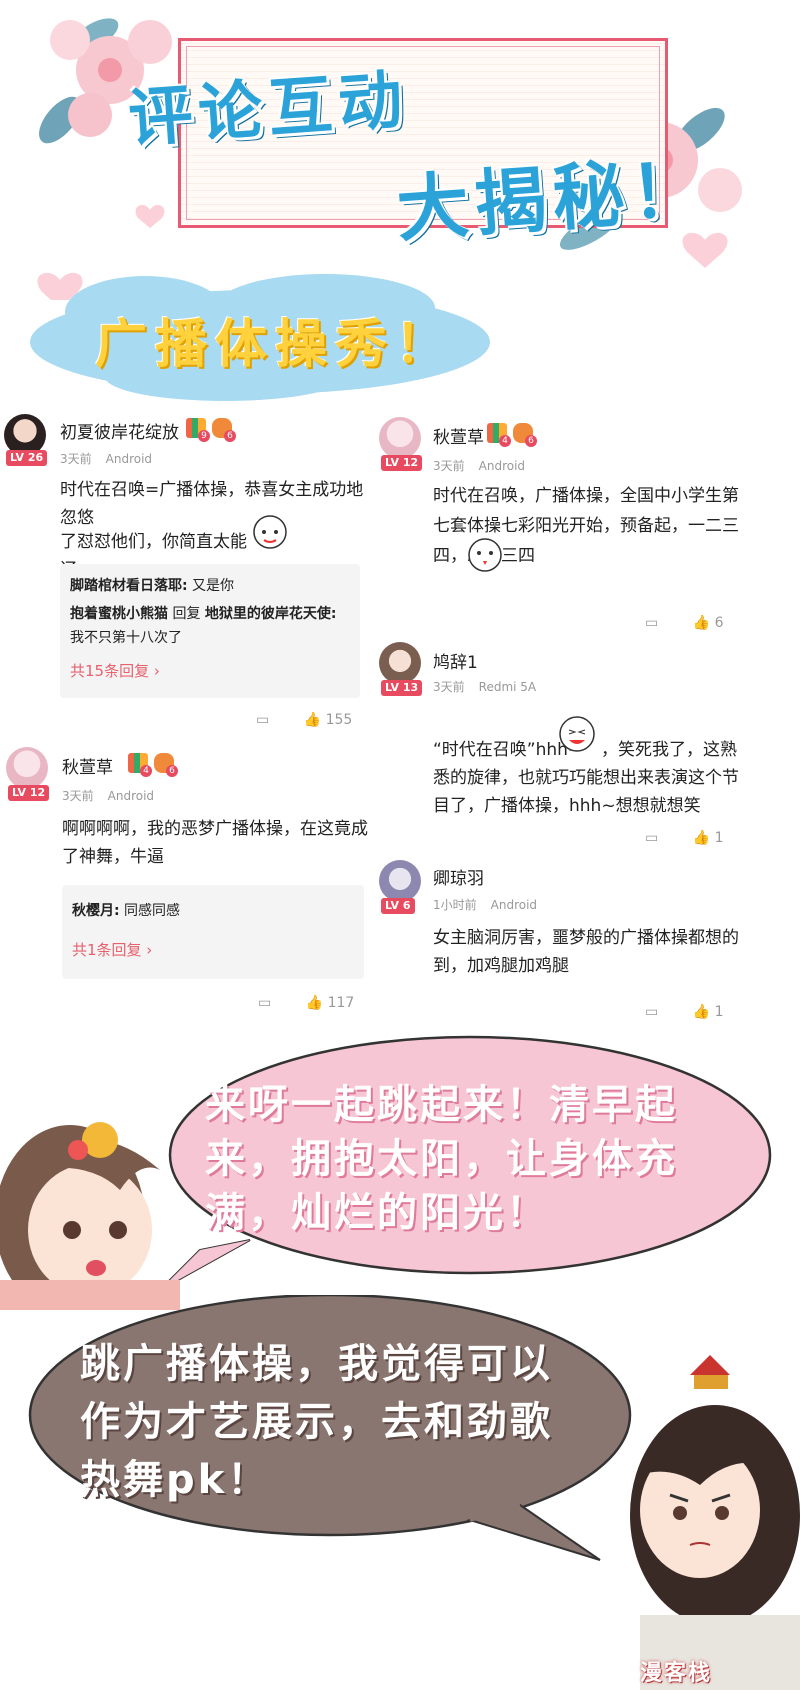 Image resolution: width=800 pixels, height=1690 pixels. Describe the element at coordinates (316, 1422) in the screenshot. I see `speech-bubble-brown-text: 跳广播体操，我觉得可以作为才艺展示，去和劲歌热舞pk！` at that location.